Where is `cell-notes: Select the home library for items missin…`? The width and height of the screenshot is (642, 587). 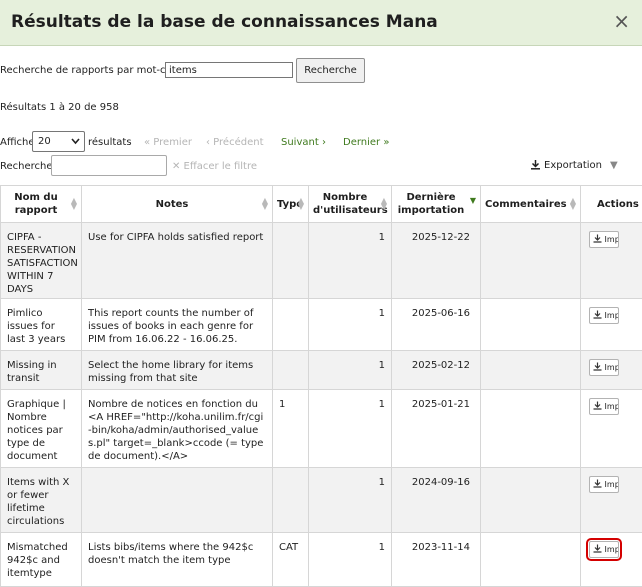
cell-notes: Select the home library for items missin… is located at coordinates (177, 370).